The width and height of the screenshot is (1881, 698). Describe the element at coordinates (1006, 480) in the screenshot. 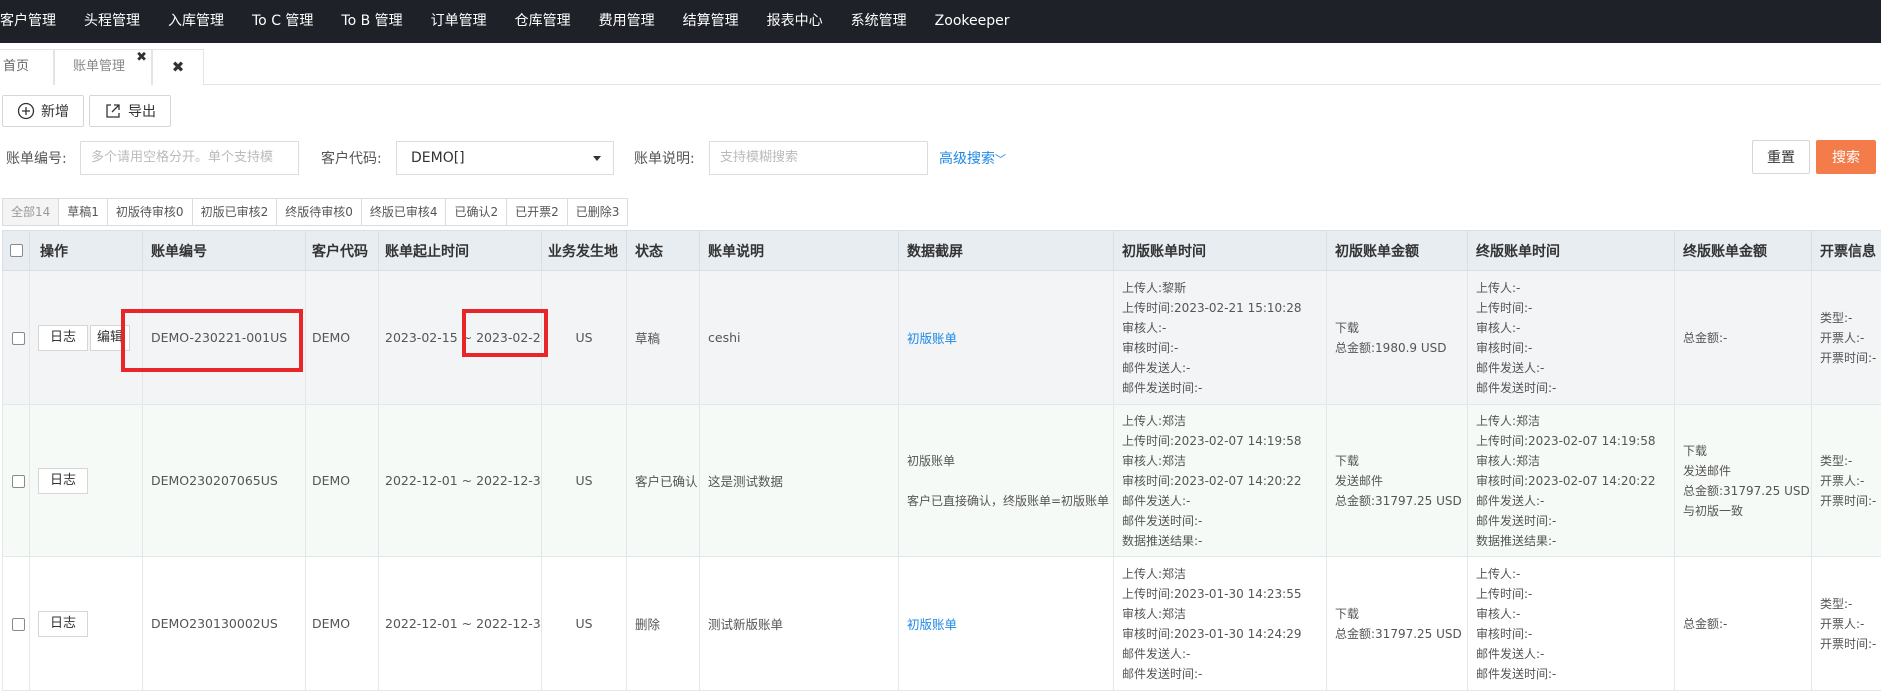

I see `screenshot-cell: 初版账单 客户已直接确认，终版账单=初版账单` at that location.